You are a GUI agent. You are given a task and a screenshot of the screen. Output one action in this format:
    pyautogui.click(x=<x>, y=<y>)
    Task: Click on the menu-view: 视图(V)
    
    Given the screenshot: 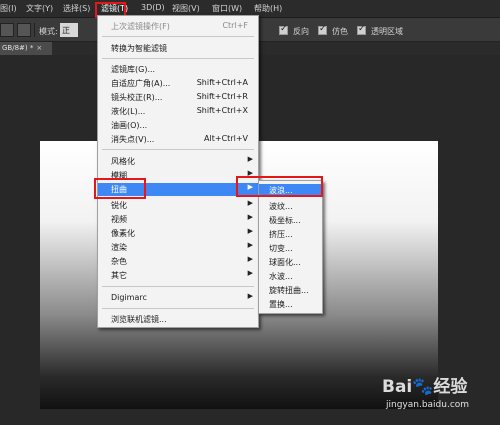 What is the action you would take?
    pyautogui.click(x=186, y=8)
    